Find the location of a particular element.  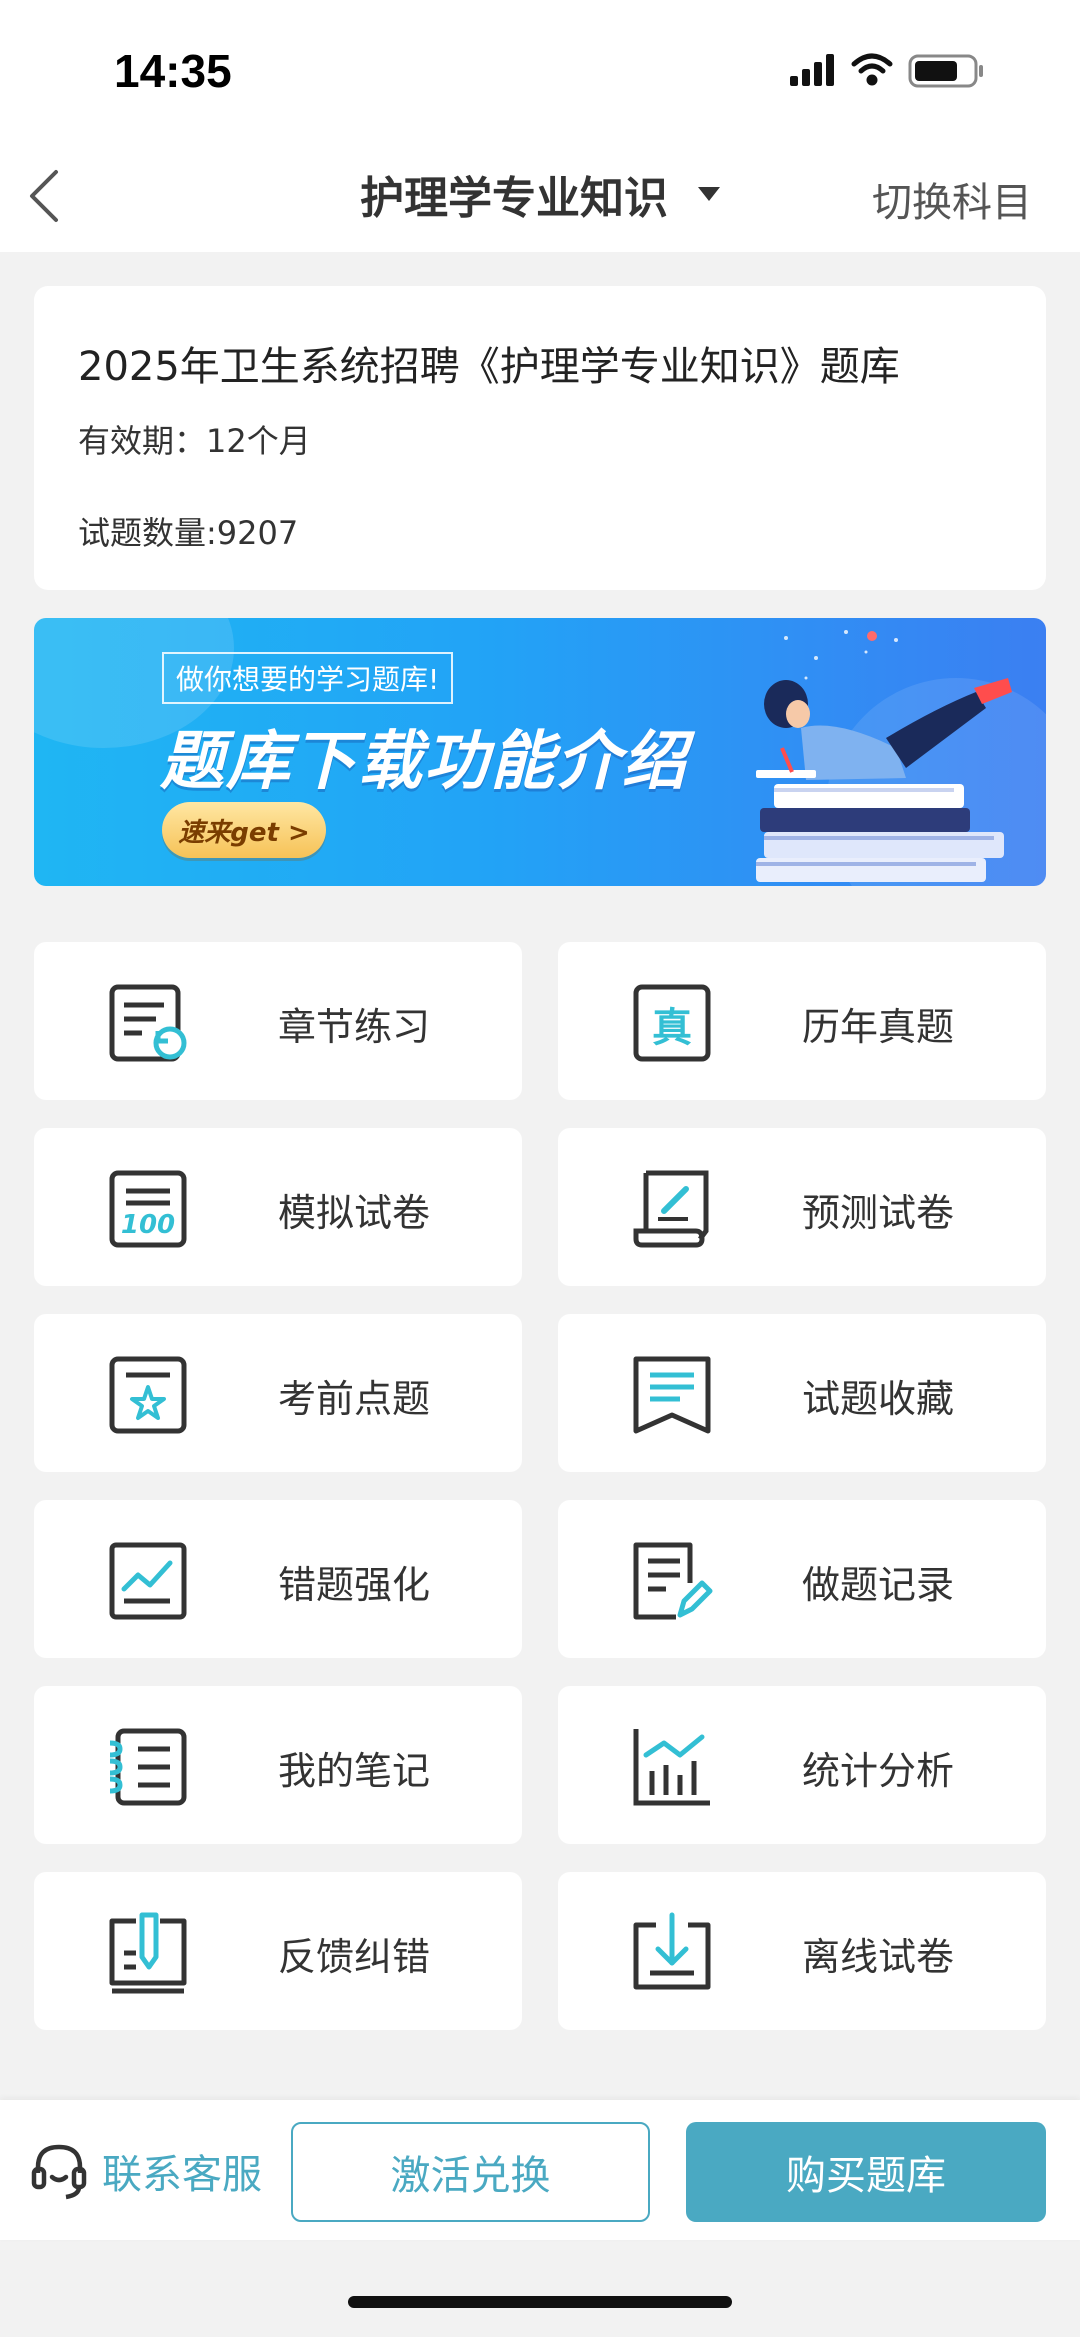

svg-text: 真 is located at coordinates (672, 1028).